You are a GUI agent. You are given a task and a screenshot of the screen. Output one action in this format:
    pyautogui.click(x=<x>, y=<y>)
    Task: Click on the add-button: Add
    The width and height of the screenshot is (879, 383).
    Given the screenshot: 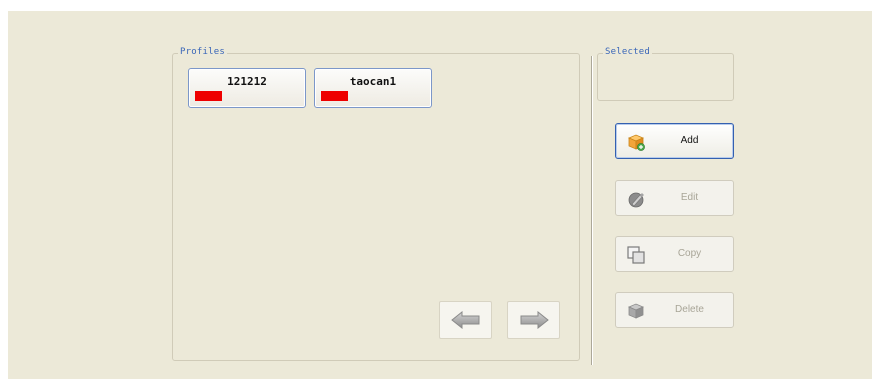 What is the action you would take?
    pyautogui.click(x=674, y=141)
    